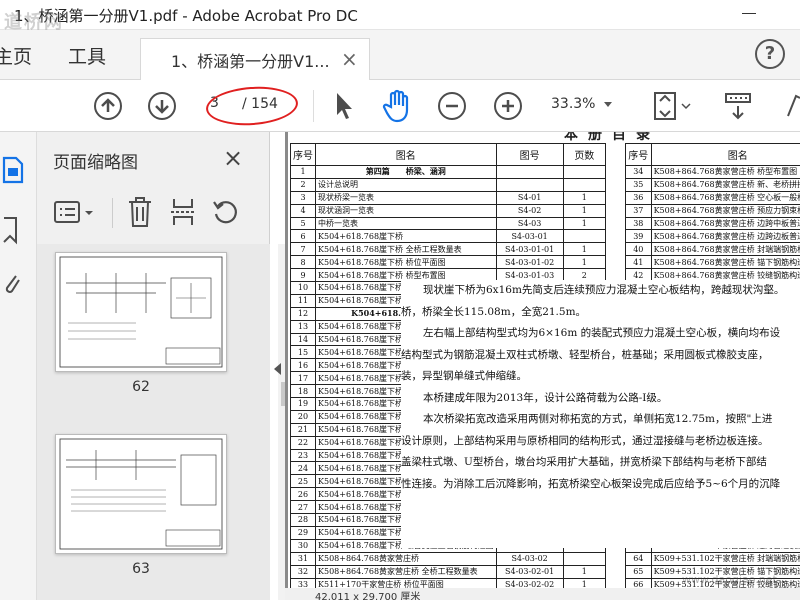 The height and width of the screenshot is (600, 800). Describe the element at coordinates (725, 154) in the screenshot. I see `table-header: 图名` at that location.